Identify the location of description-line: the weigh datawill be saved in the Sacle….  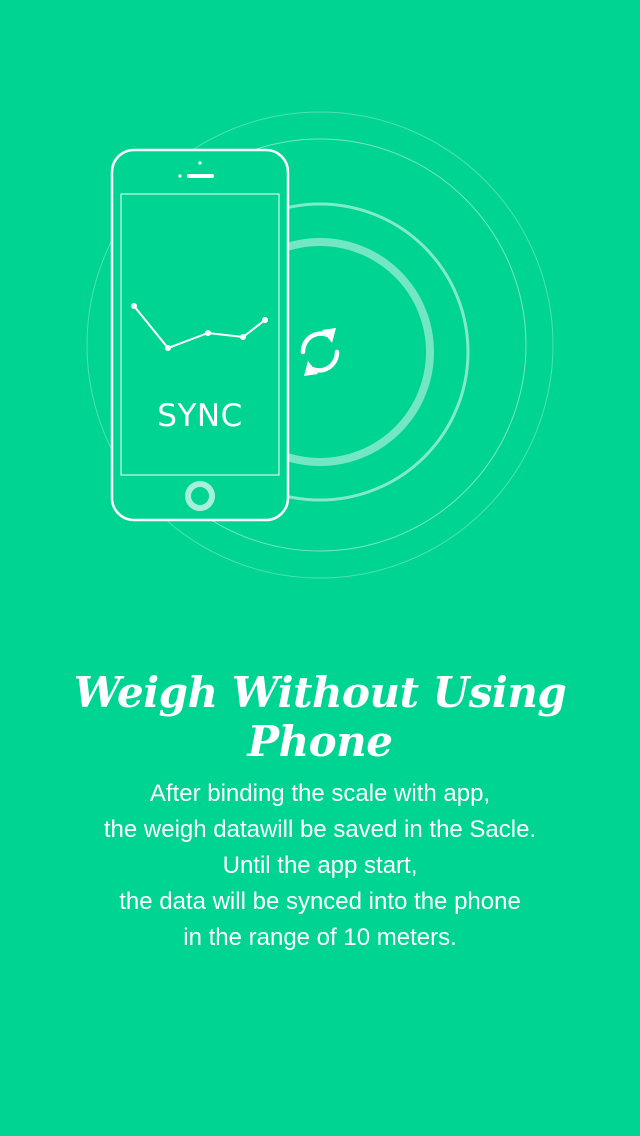
(320, 829).